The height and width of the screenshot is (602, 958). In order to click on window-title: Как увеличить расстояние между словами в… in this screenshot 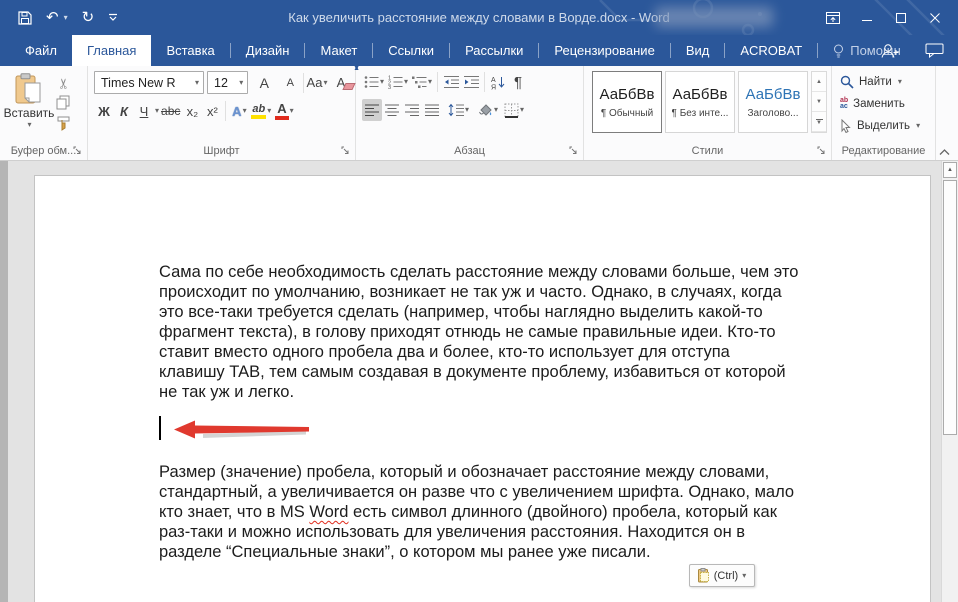, I will do `click(479, 17)`.